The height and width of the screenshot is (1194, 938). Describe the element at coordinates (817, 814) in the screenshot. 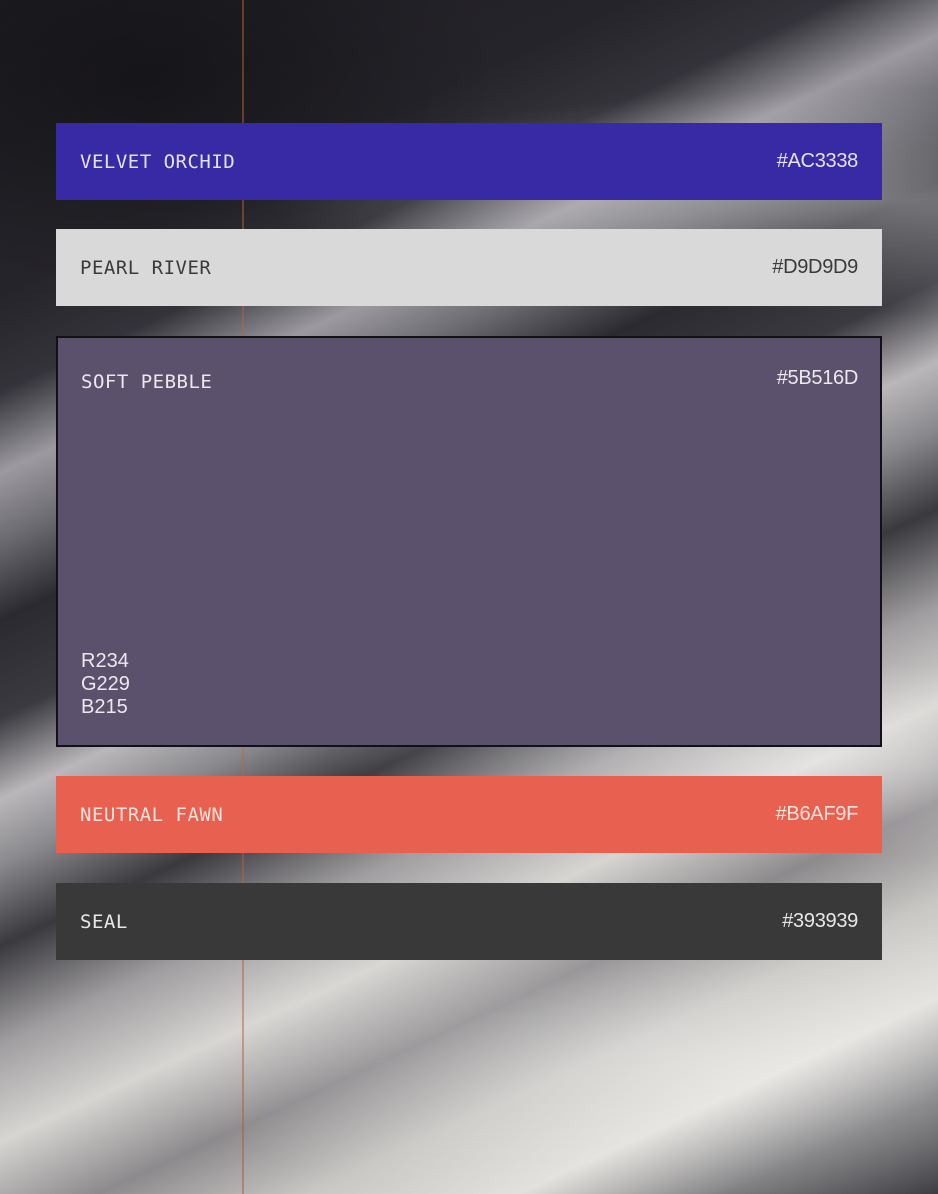

I see `swatch-hex: #B6AF9F` at that location.